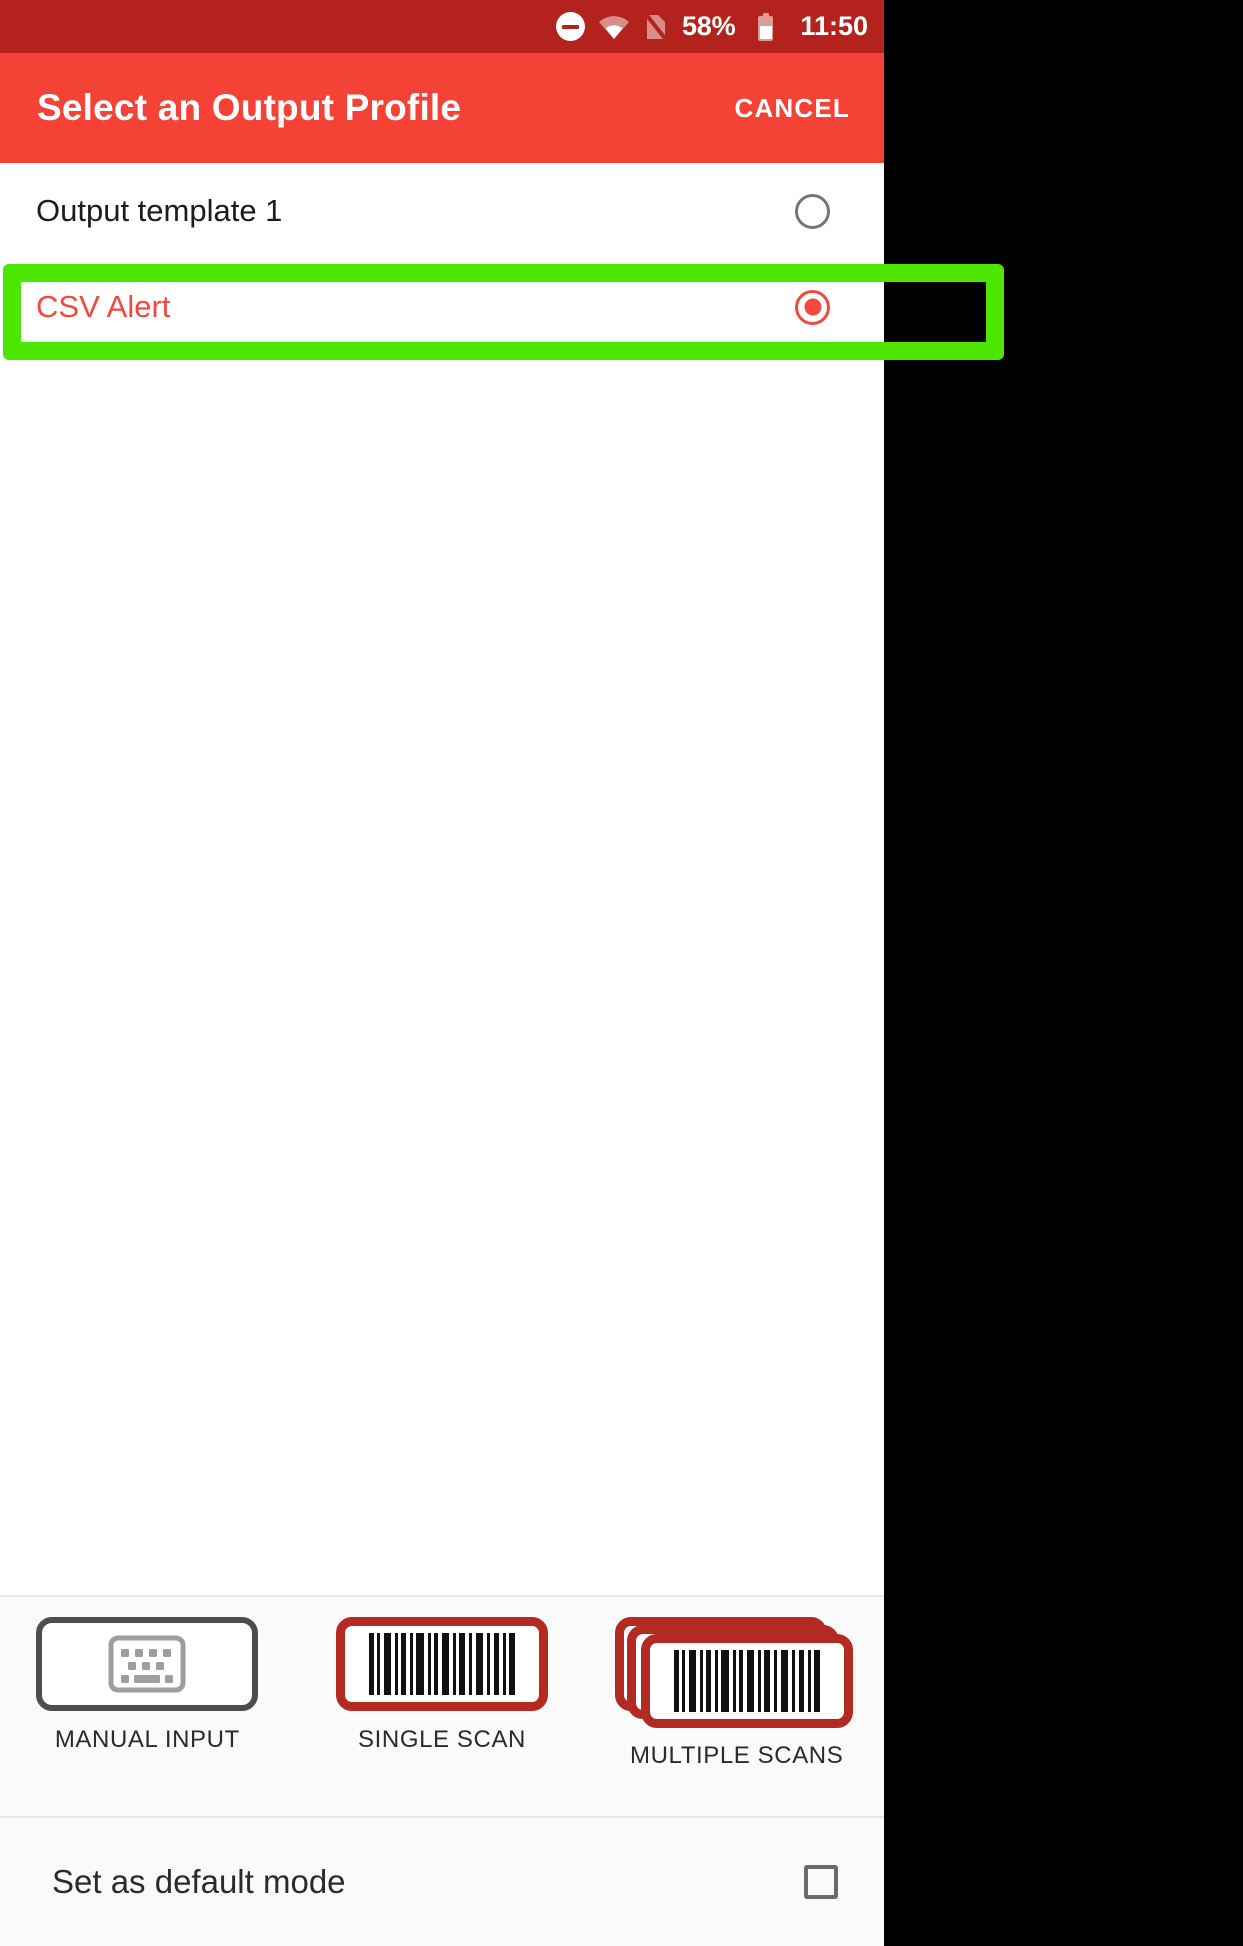 This screenshot has width=1243, height=1946. Describe the element at coordinates (442, 26) in the screenshot. I see `status-bar: 58% 11:50` at that location.